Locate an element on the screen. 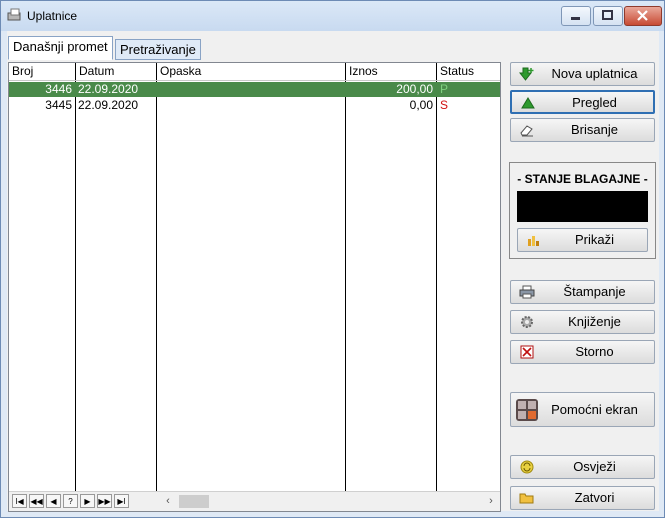 The image size is (665, 518). nav-next-button: ▶ is located at coordinates (87, 501).